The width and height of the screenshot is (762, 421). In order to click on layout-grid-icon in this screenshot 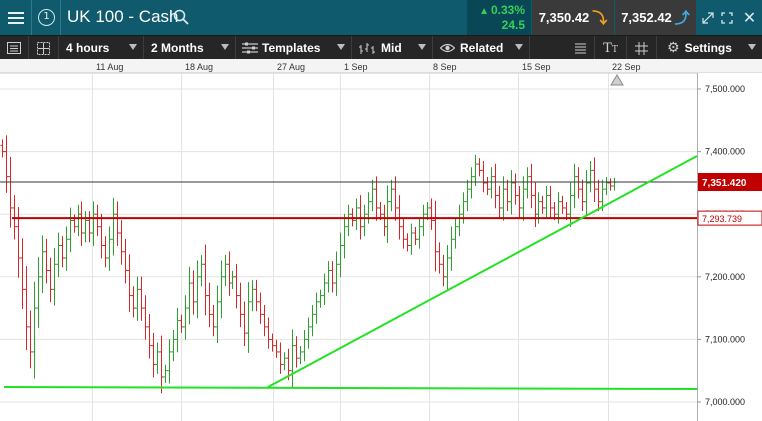, I will do `click(43, 48)`.